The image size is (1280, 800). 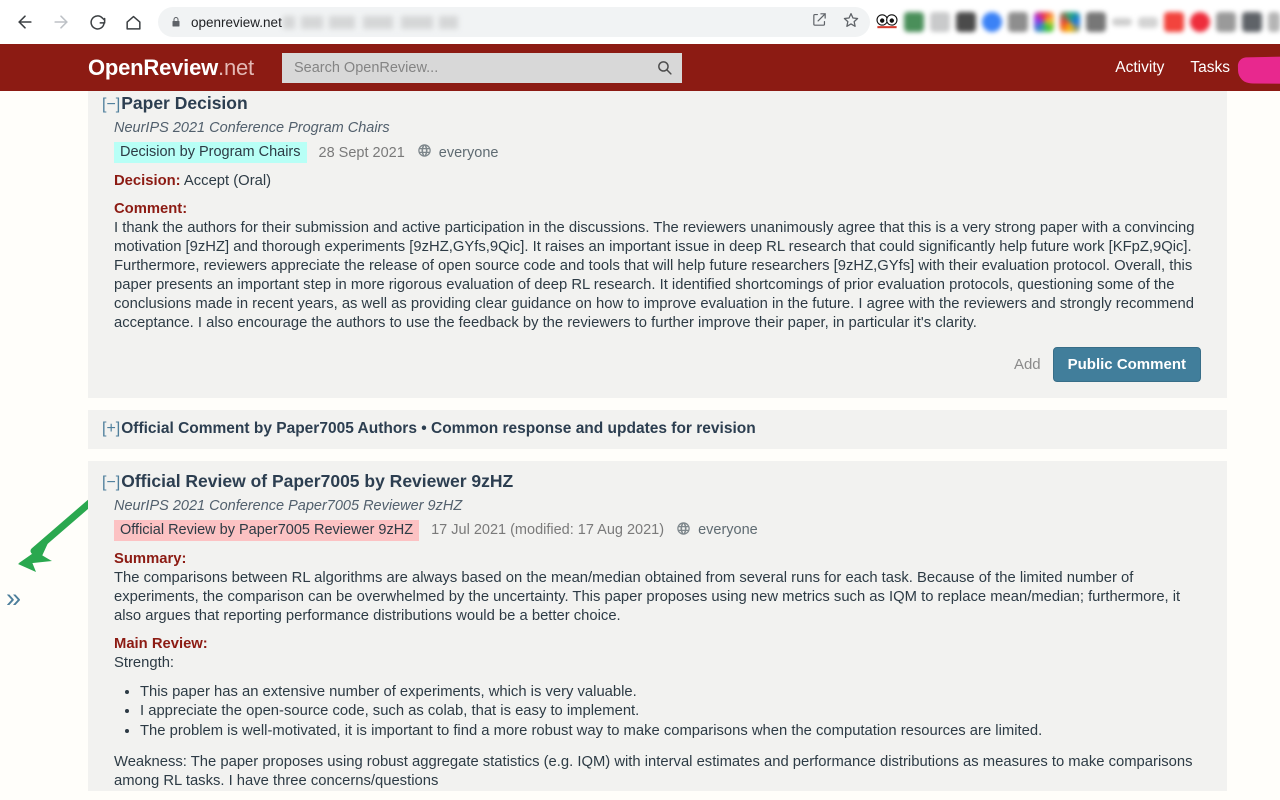 What do you see at coordinates (361, 152) in the screenshot?
I see `note-date: 28 Sept 2021` at bounding box center [361, 152].